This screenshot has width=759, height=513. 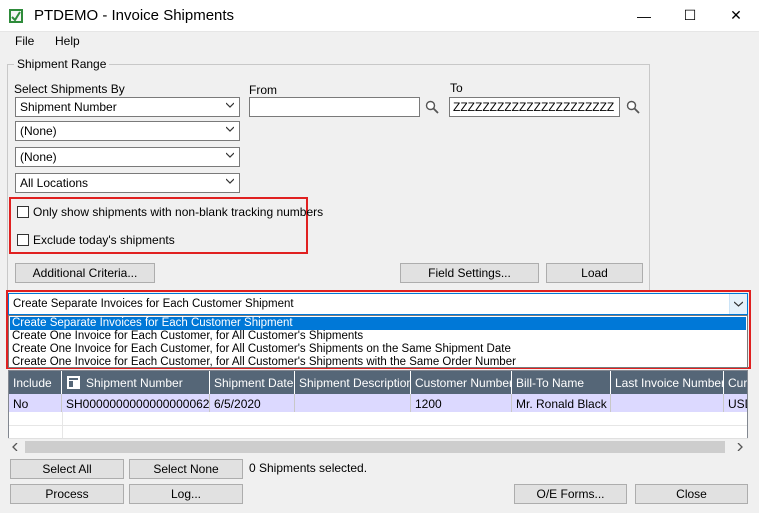 What do you see at coordinates (38, 131) in the screenshot?
I see `filter2-value: (None)` at bounding box center [38, 131].